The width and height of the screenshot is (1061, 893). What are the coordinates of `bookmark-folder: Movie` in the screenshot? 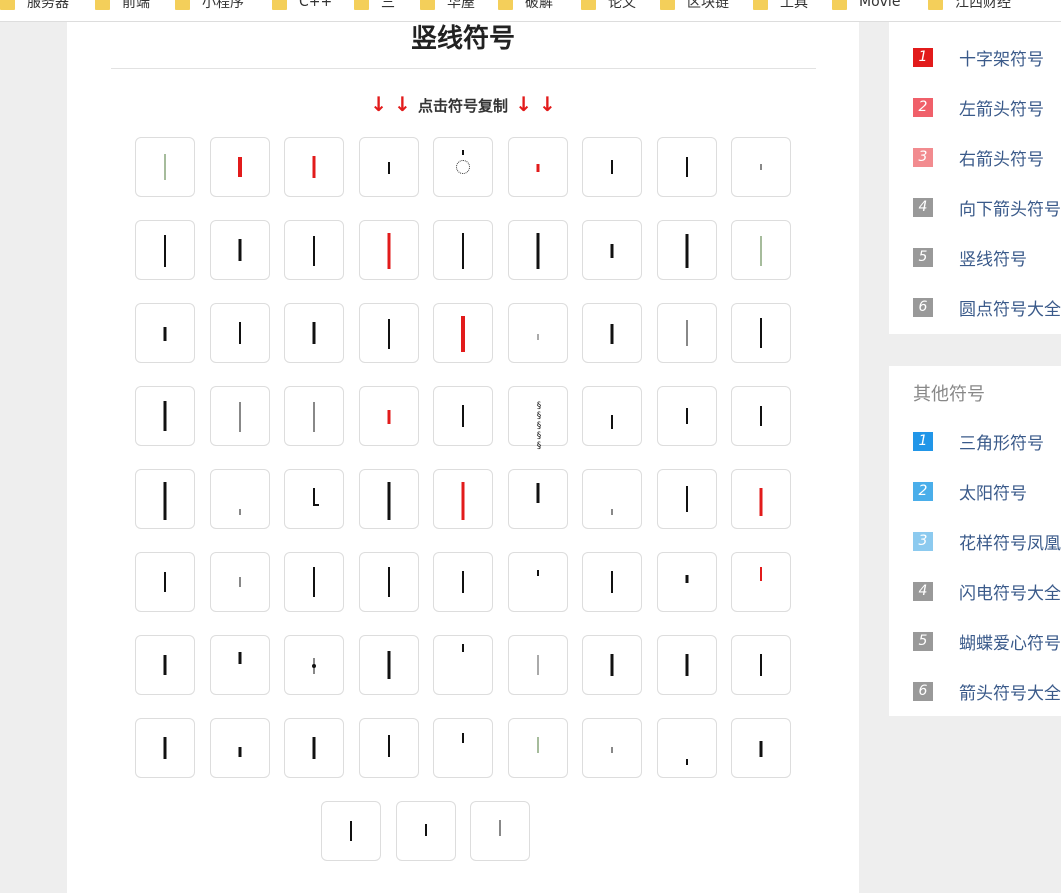 It's located at (866, 6).